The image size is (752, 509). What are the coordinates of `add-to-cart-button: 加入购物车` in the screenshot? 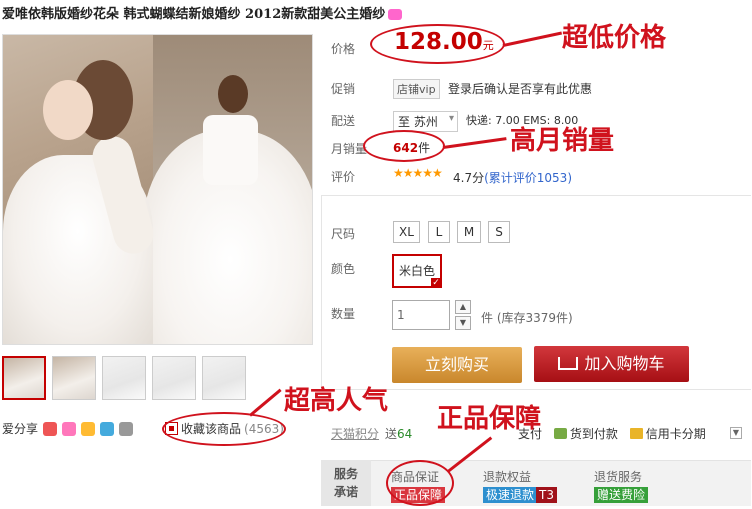 It's located at (611, 364).